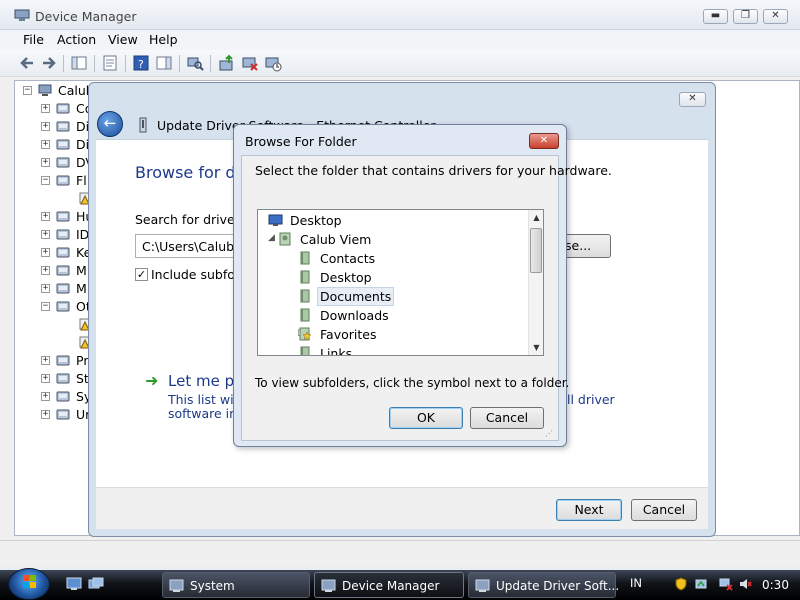  I want to click on volume-muted-icon, so click(745, 584).